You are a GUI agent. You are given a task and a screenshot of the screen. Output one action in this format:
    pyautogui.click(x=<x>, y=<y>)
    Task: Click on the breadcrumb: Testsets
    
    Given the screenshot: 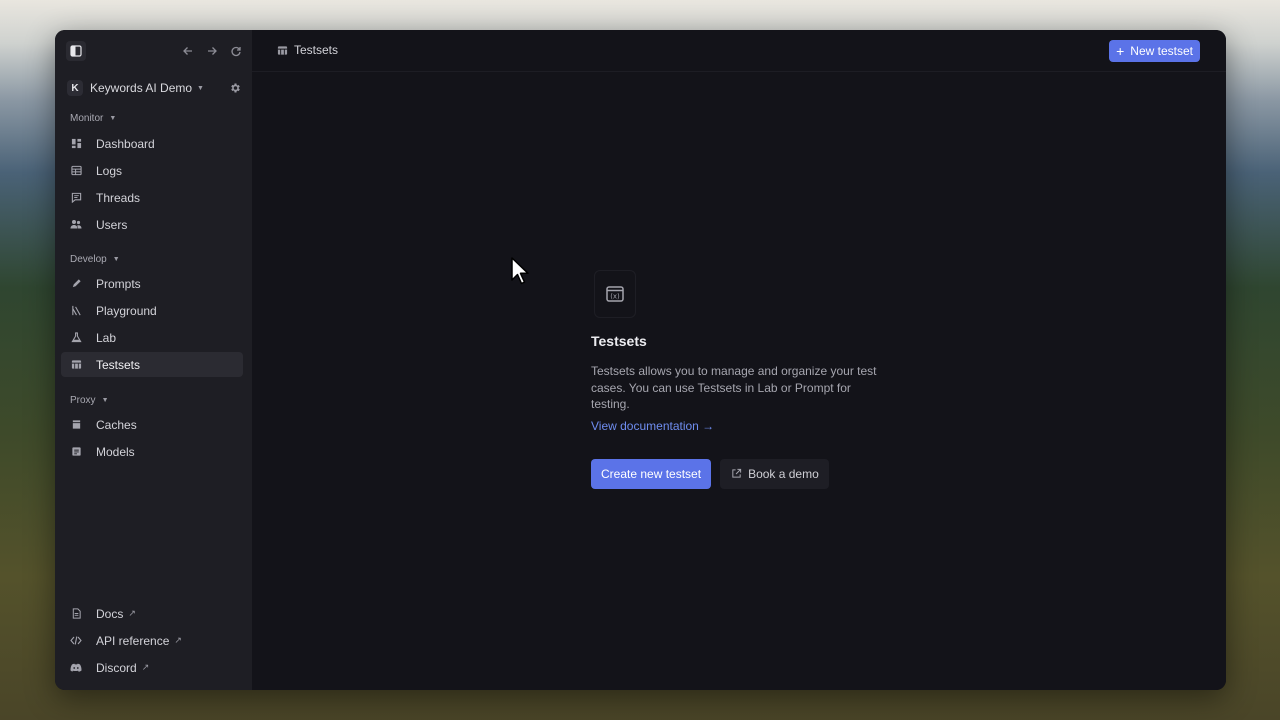 What is the action you would take?
    pyautogui.click(x=307, y=50)
    